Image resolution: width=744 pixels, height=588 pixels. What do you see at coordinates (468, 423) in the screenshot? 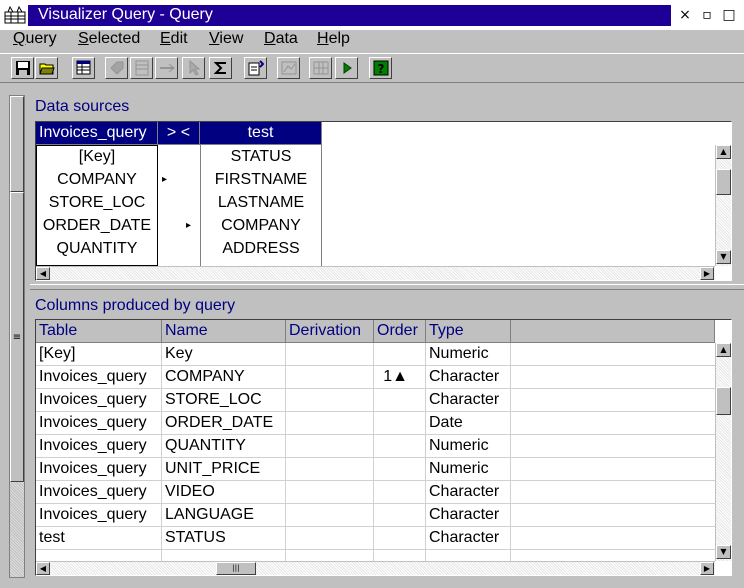
I see `cell-type: Date` at bounding box center [468, 423].